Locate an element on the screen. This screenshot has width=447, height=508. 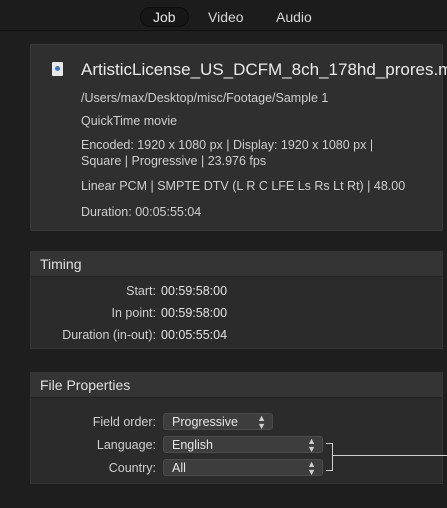
quicktime-file-icon is located at coordinates (57, 69).